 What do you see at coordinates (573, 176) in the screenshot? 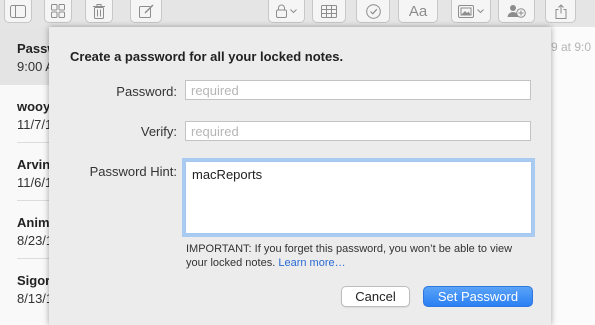
I see `note-editor-background` at bounding box center [573, 176].